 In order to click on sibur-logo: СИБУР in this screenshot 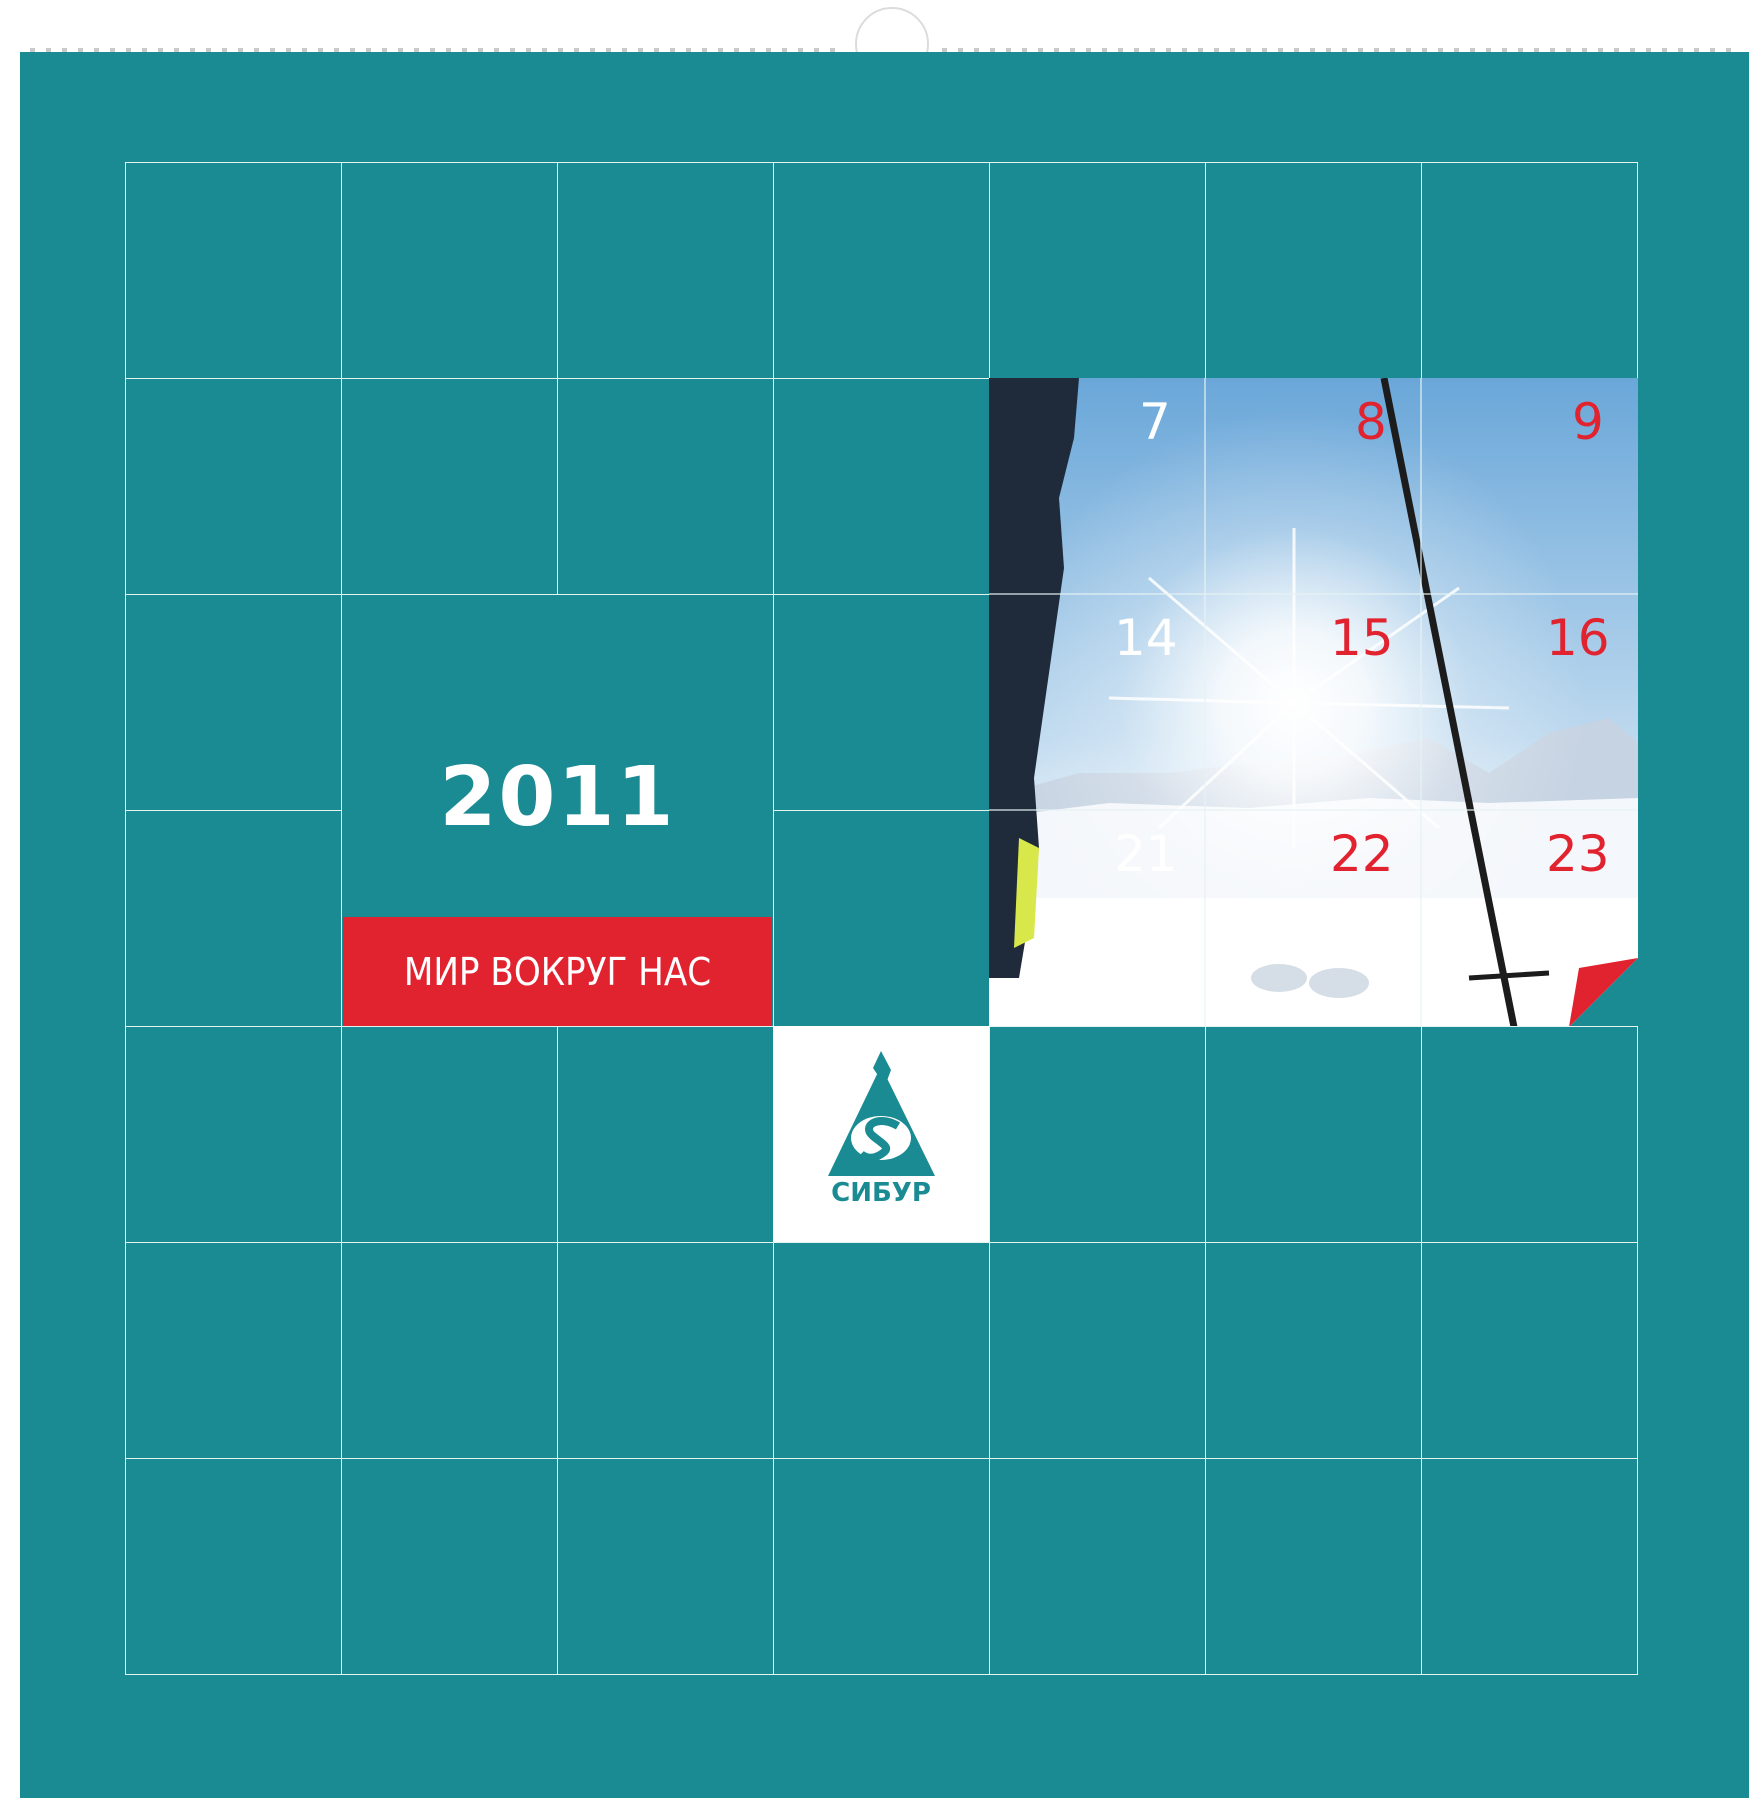, I will do `click(881, 1129)`.